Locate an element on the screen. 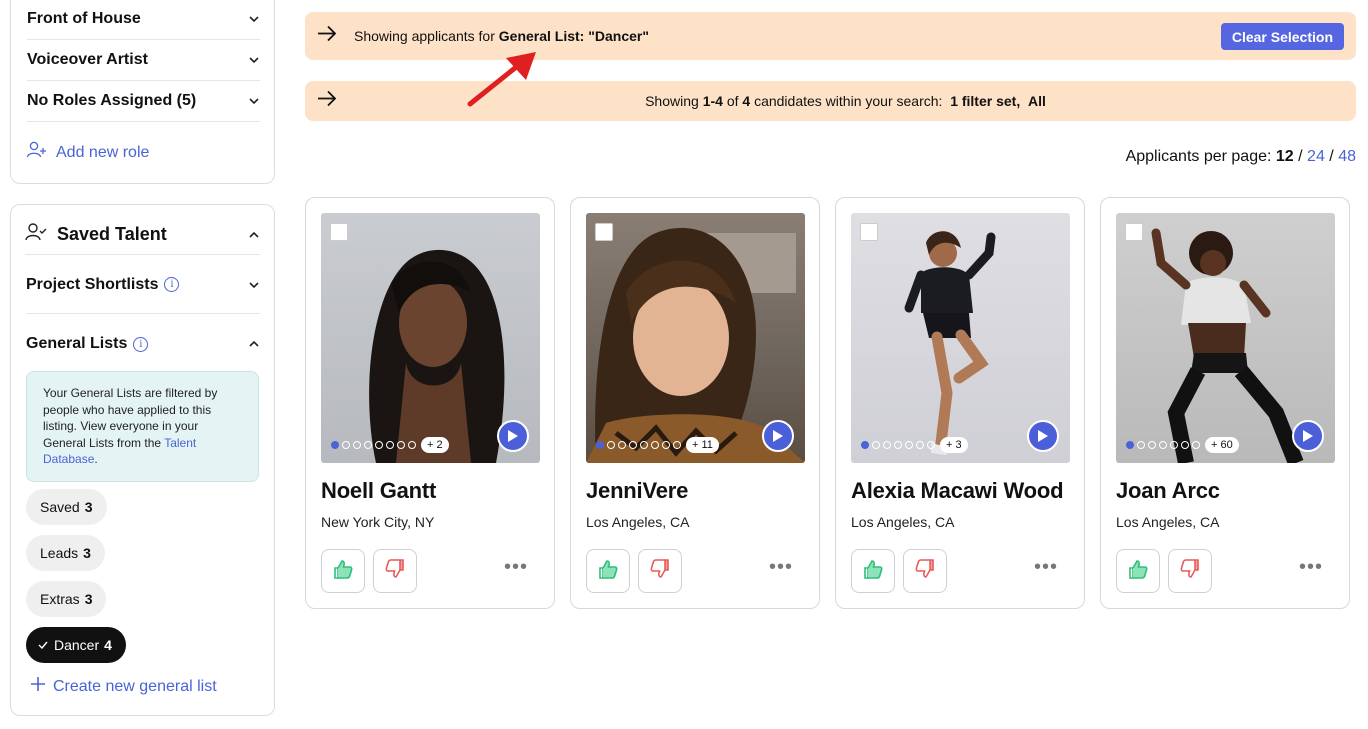 The width and height of the screenshot is (1368, 729). list-chip-extras: Extras 3 is located at coordinates (66, 599).